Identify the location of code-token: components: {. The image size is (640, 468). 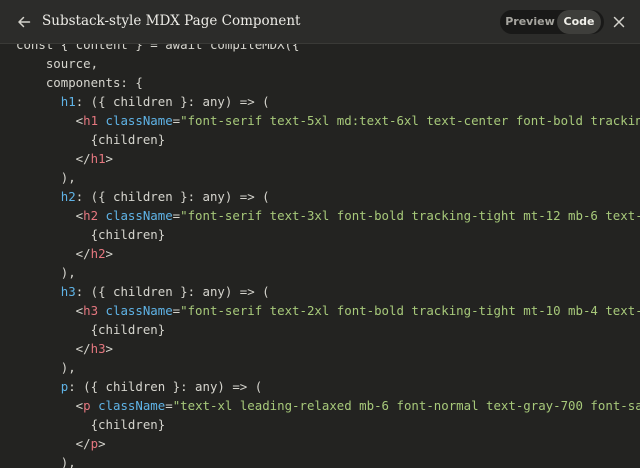
(79, 82).